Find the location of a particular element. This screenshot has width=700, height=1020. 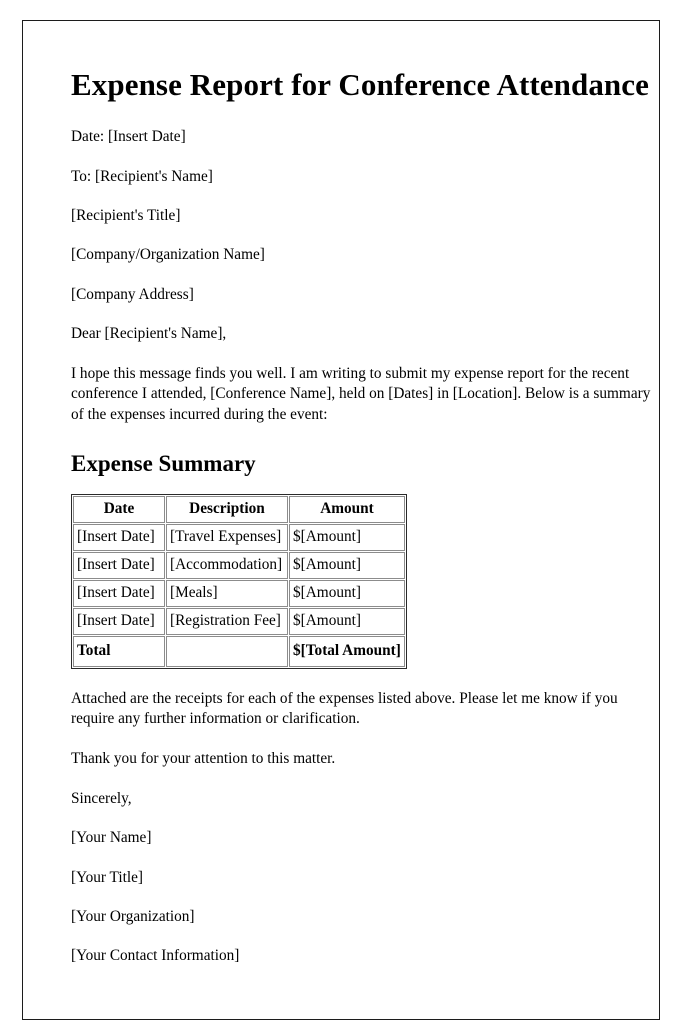

salutation: Dear [Recipient's Name], is located at coordinates (149, 334).